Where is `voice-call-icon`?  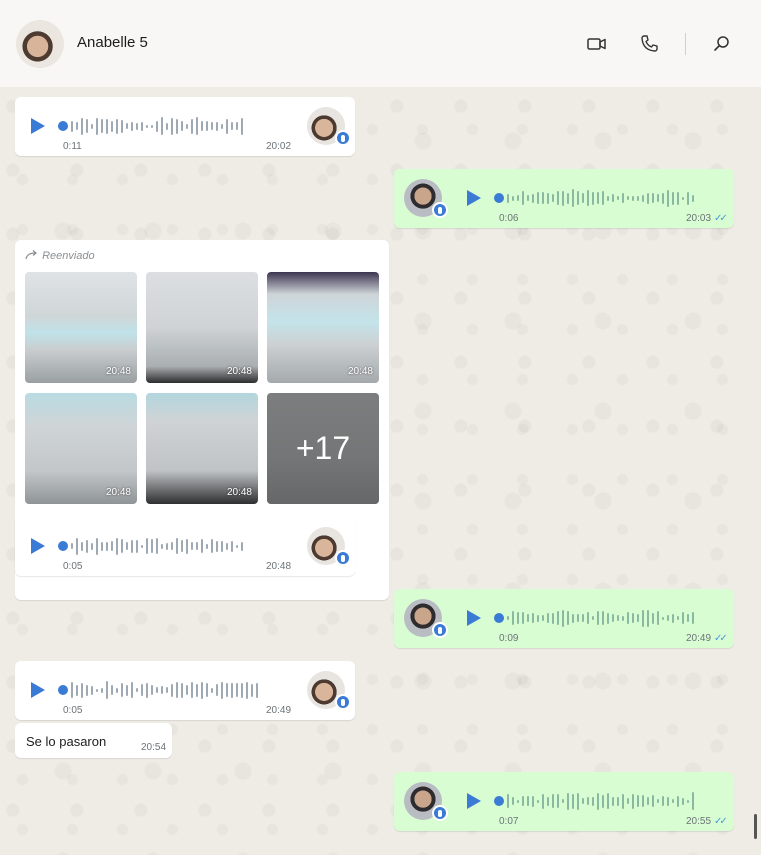
voice-call-icon is located at coordinates (649, 44).